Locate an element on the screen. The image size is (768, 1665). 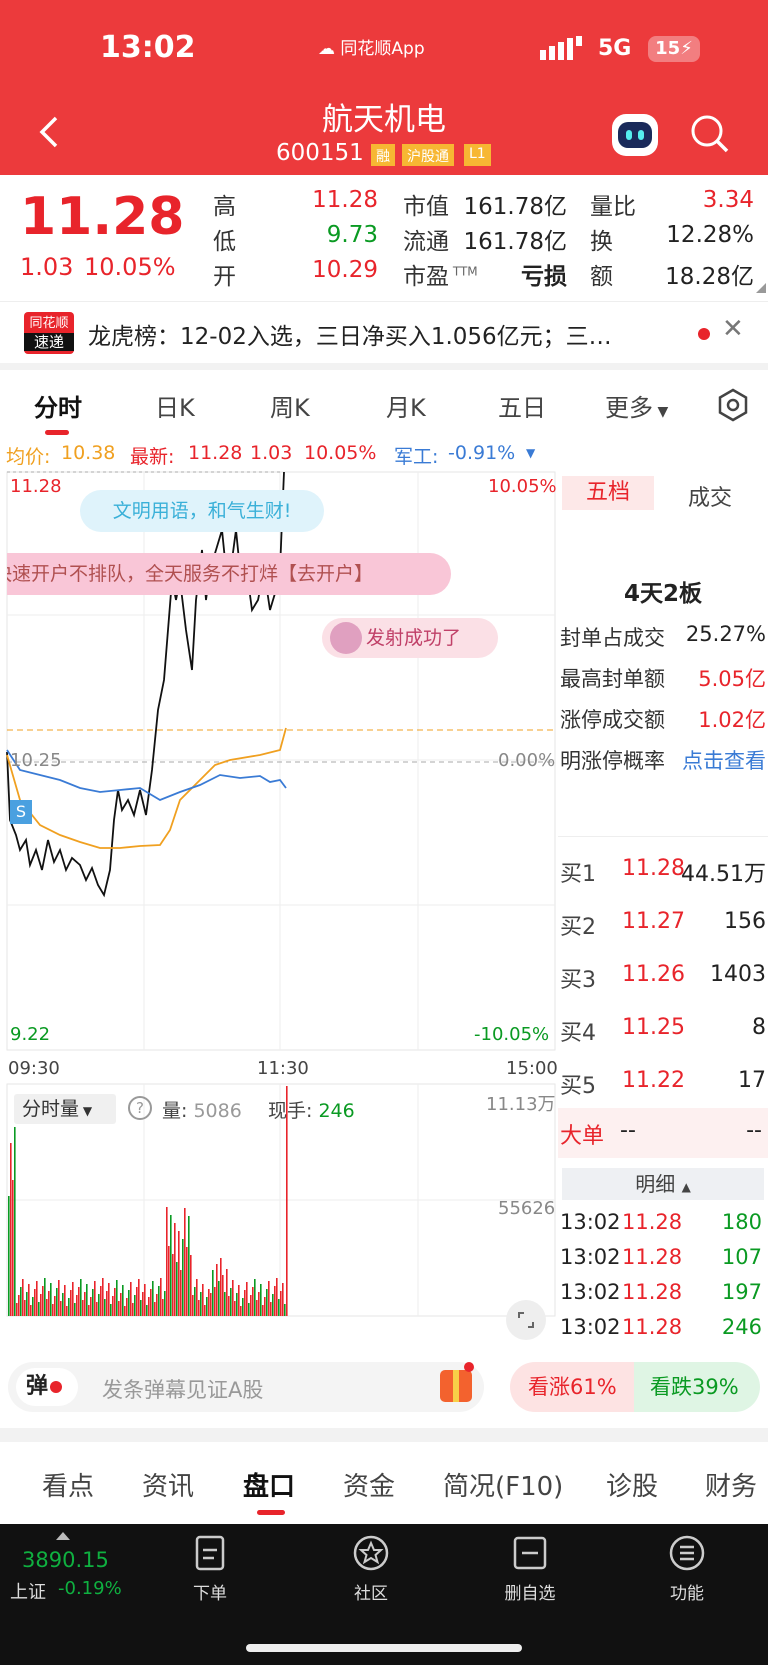
tab-more-label: 更多 is located at coordinates (629, 408).